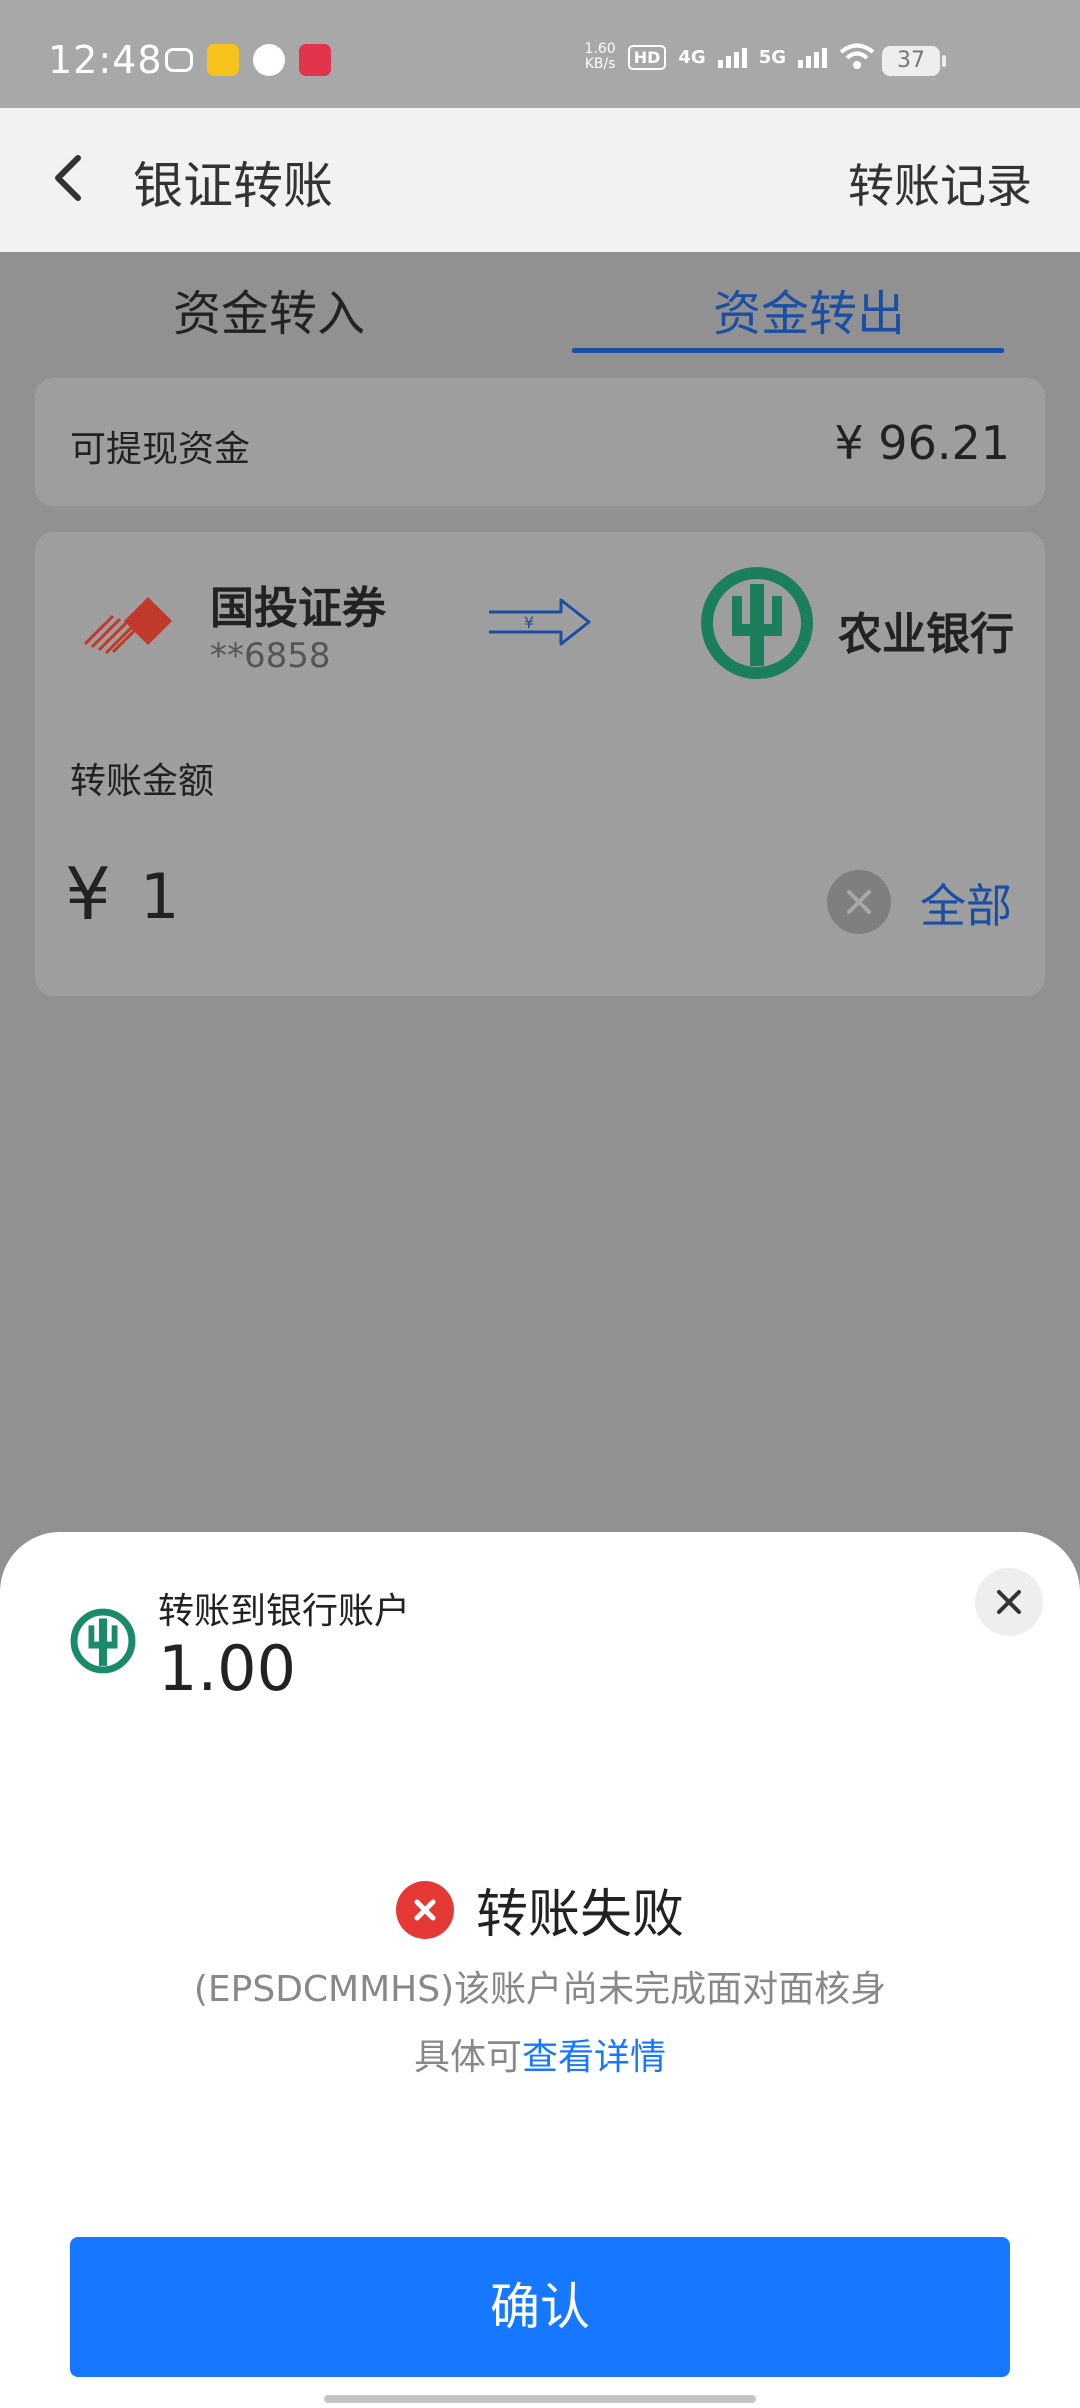  Describe the element at coordinates (248, 60) in the screenshot. I see `notification-icons` at that location.